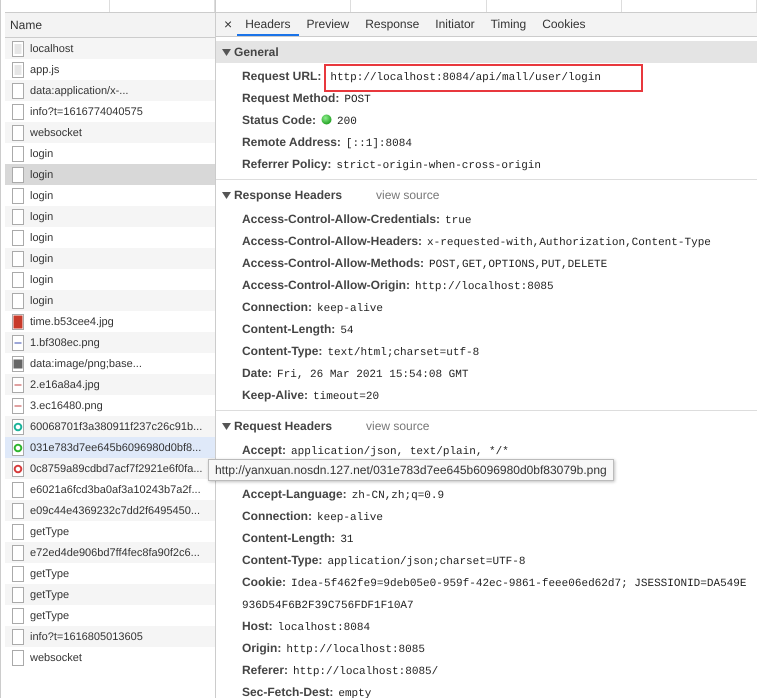  What do you see at coordinates (455, 24) in the screenshot?
I see `tab: Initiator` at bounding box center [455, 24].